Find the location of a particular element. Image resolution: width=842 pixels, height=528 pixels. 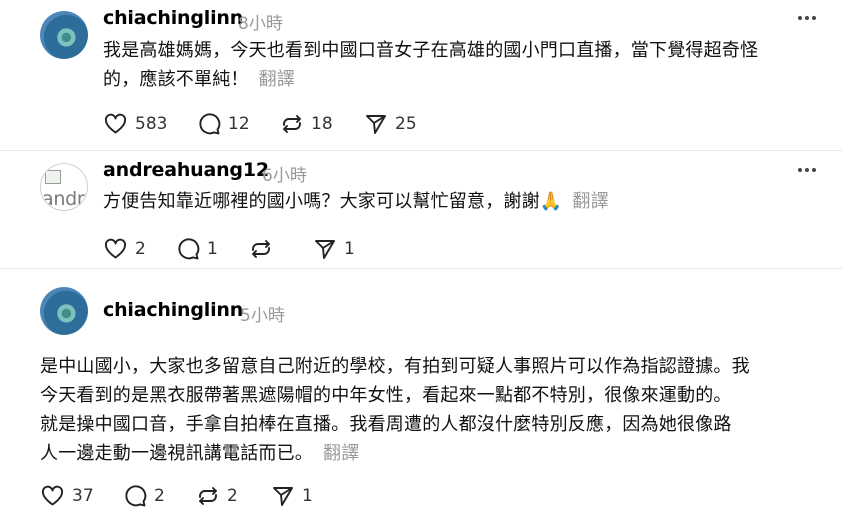

like-button: 37 is located at coordinates (67, 496).